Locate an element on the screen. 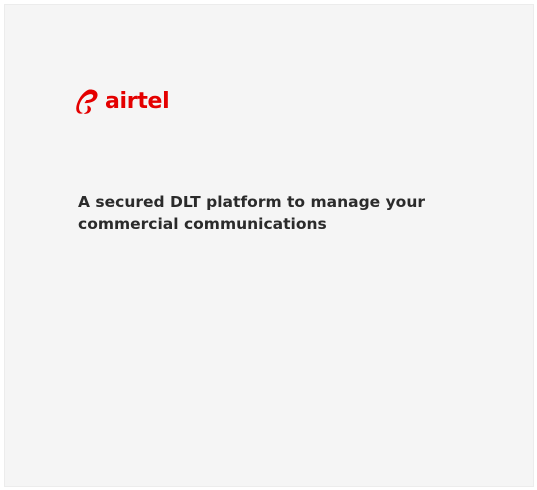 The image size is (537, 490). airtel-logo: airtel is located at coordinates (122, 101).